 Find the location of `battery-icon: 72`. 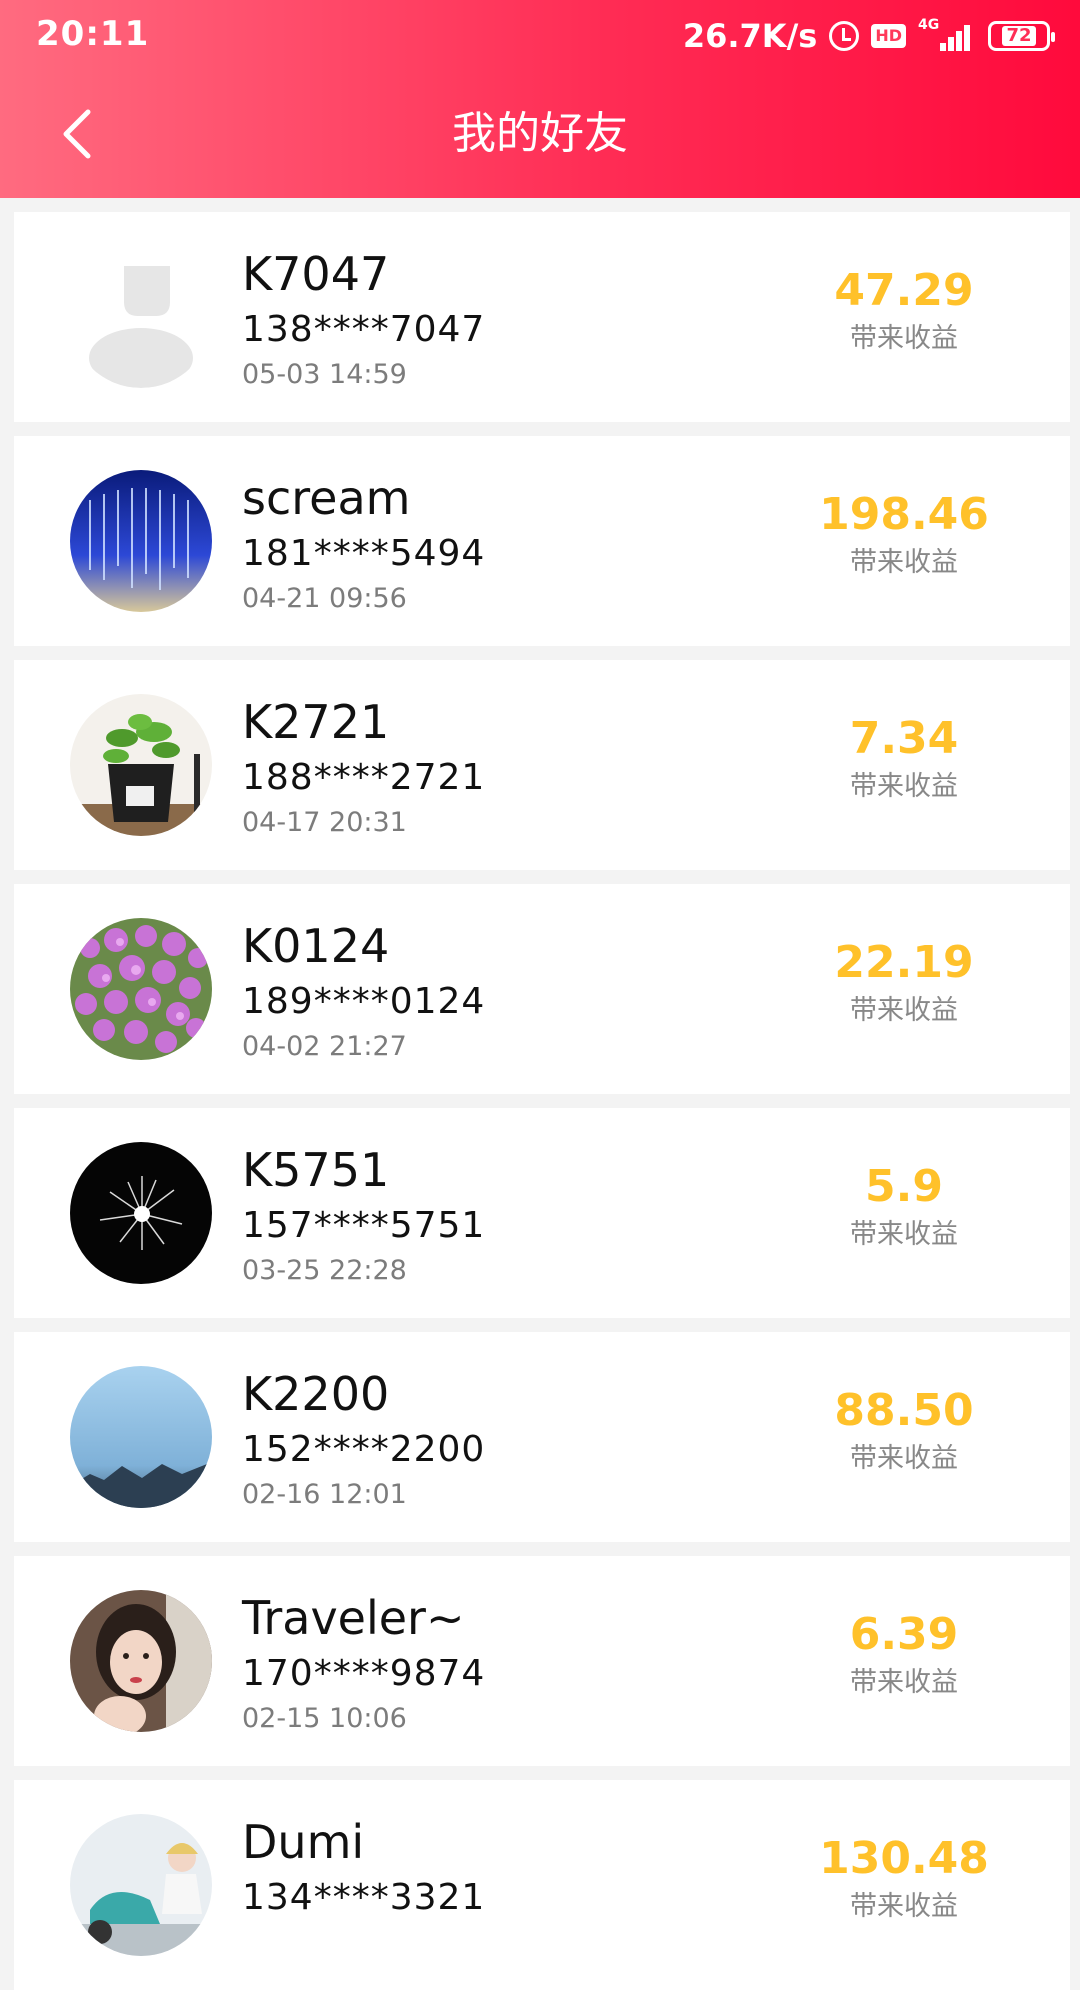

battery-icon: 72 is located at coordinates (1021, 36).